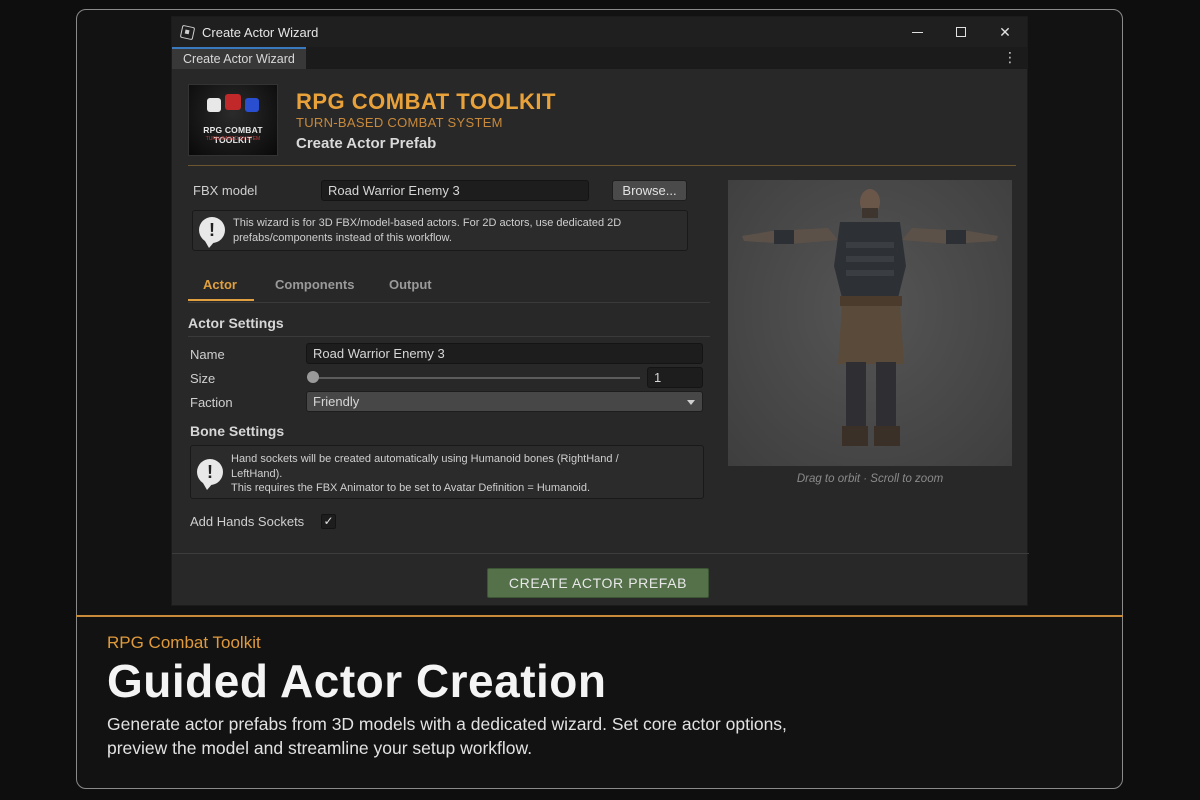  I want to click on create-actor-prefab-button: CREATE ACTOR PREFAB, so click(598, 583).